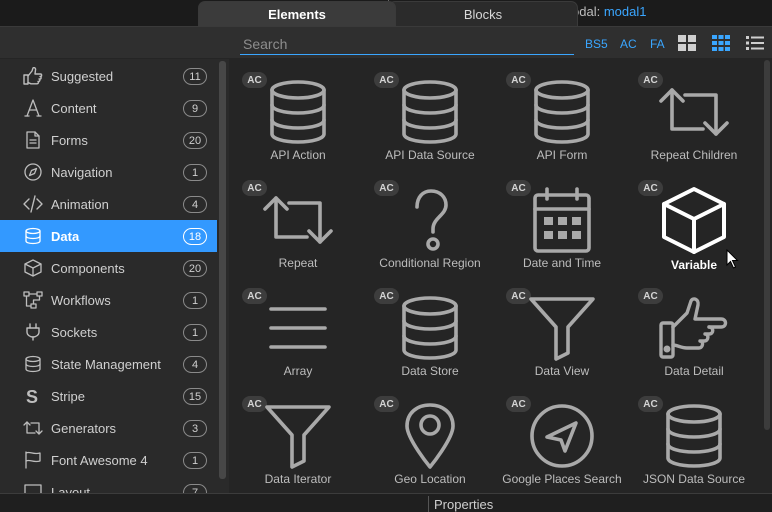 The image size is (772, 512). I want to click on element-card-repeat-children: AC Repeat Children, so click(694, 117).